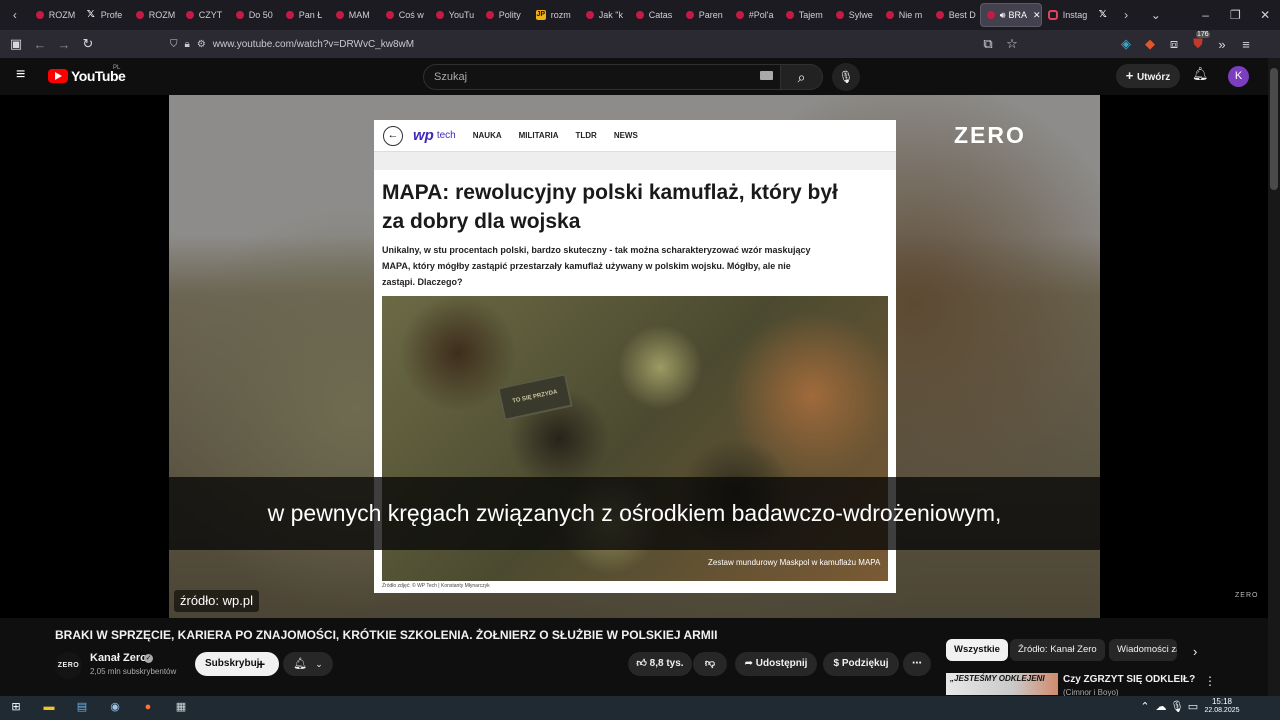  I want to click on forward-icon: →, so click(64, 44).